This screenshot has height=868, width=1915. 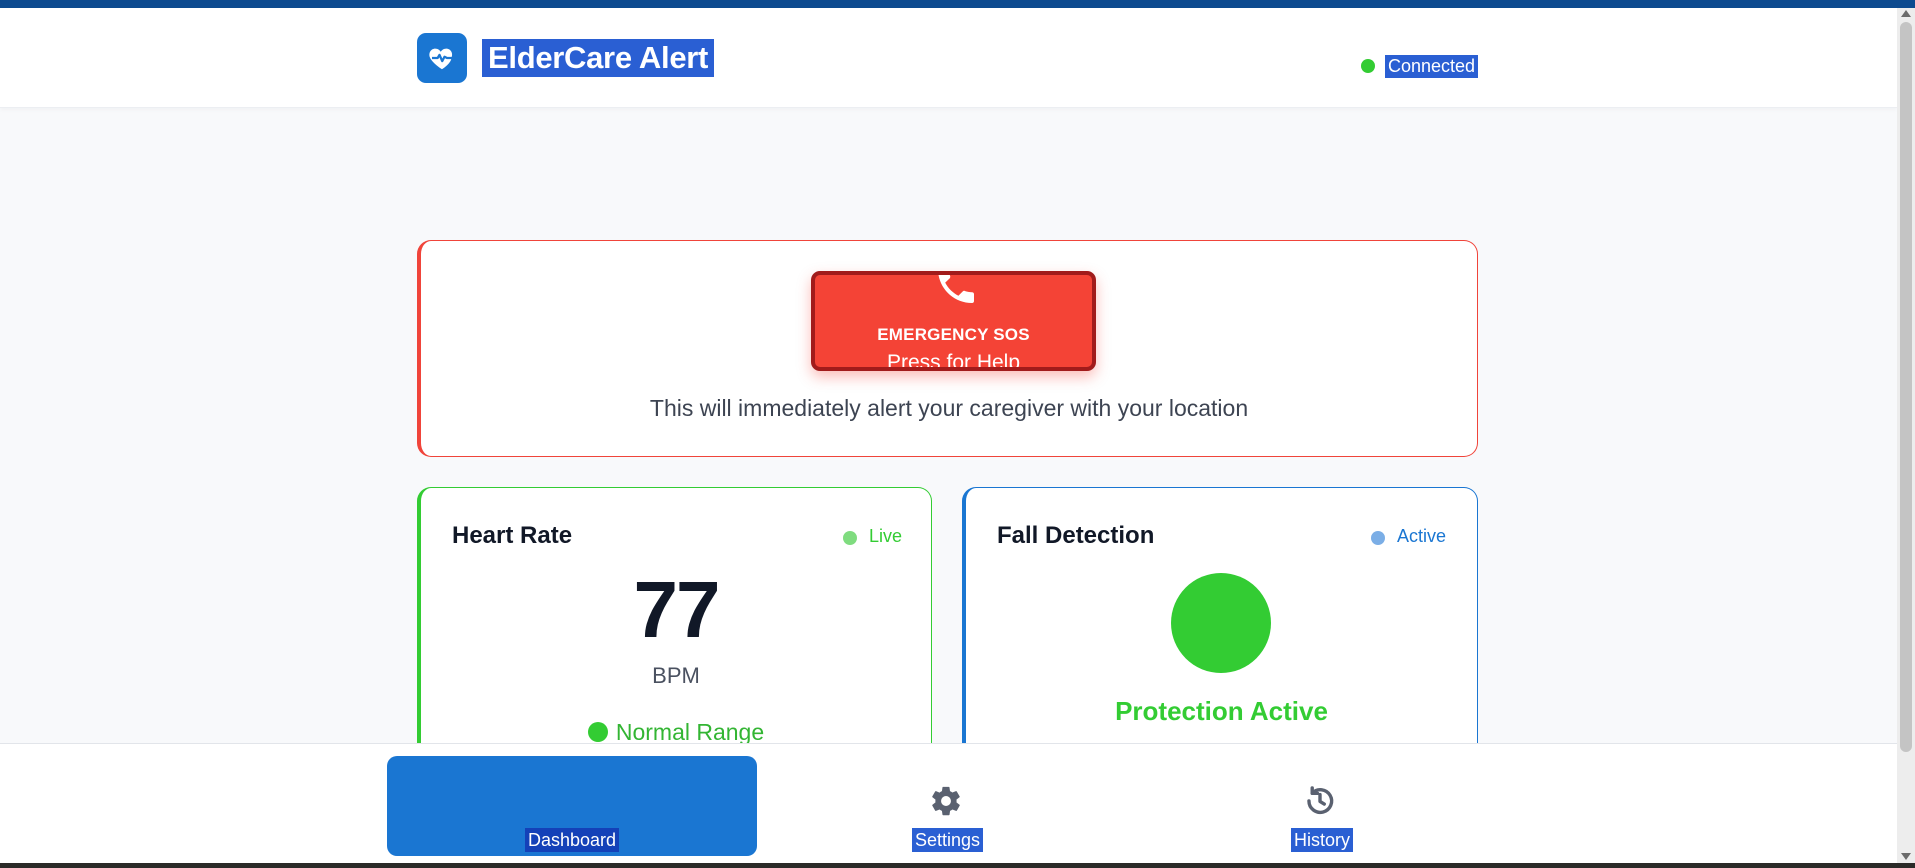 I want to click on active-indicator, so click(x=1378, y=538).